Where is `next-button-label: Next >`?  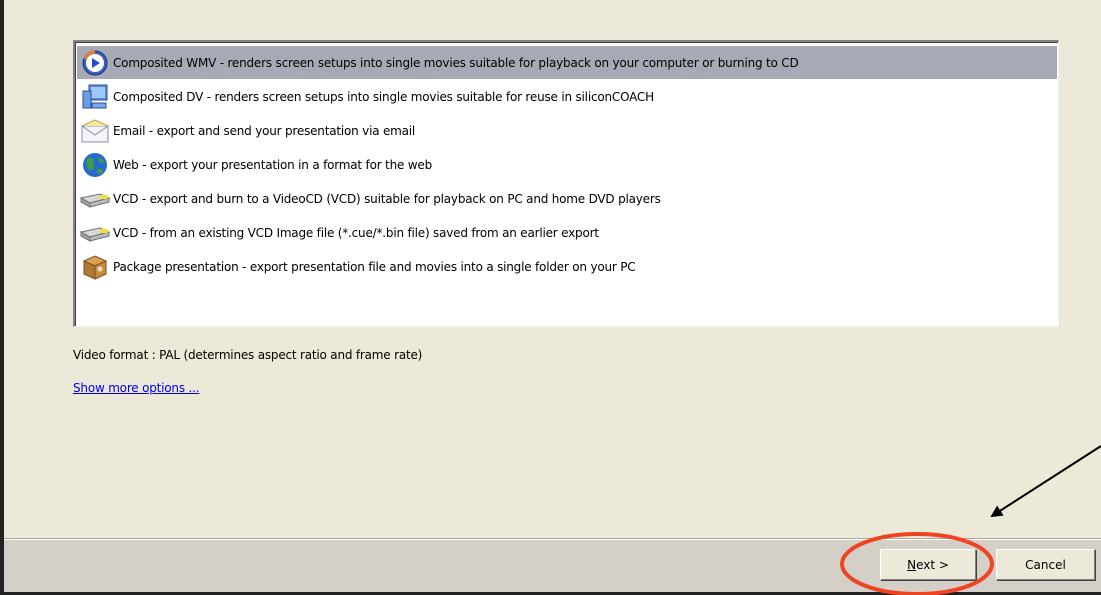 next-button-label: Next > is located at coordinates (928, 564).